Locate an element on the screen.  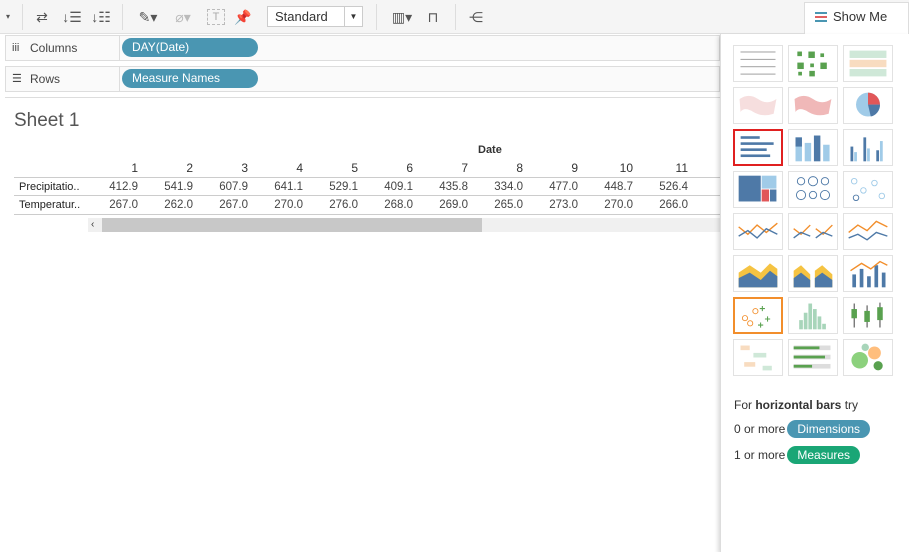
table-cell: 477.0 is located at coordinates (553, 187).